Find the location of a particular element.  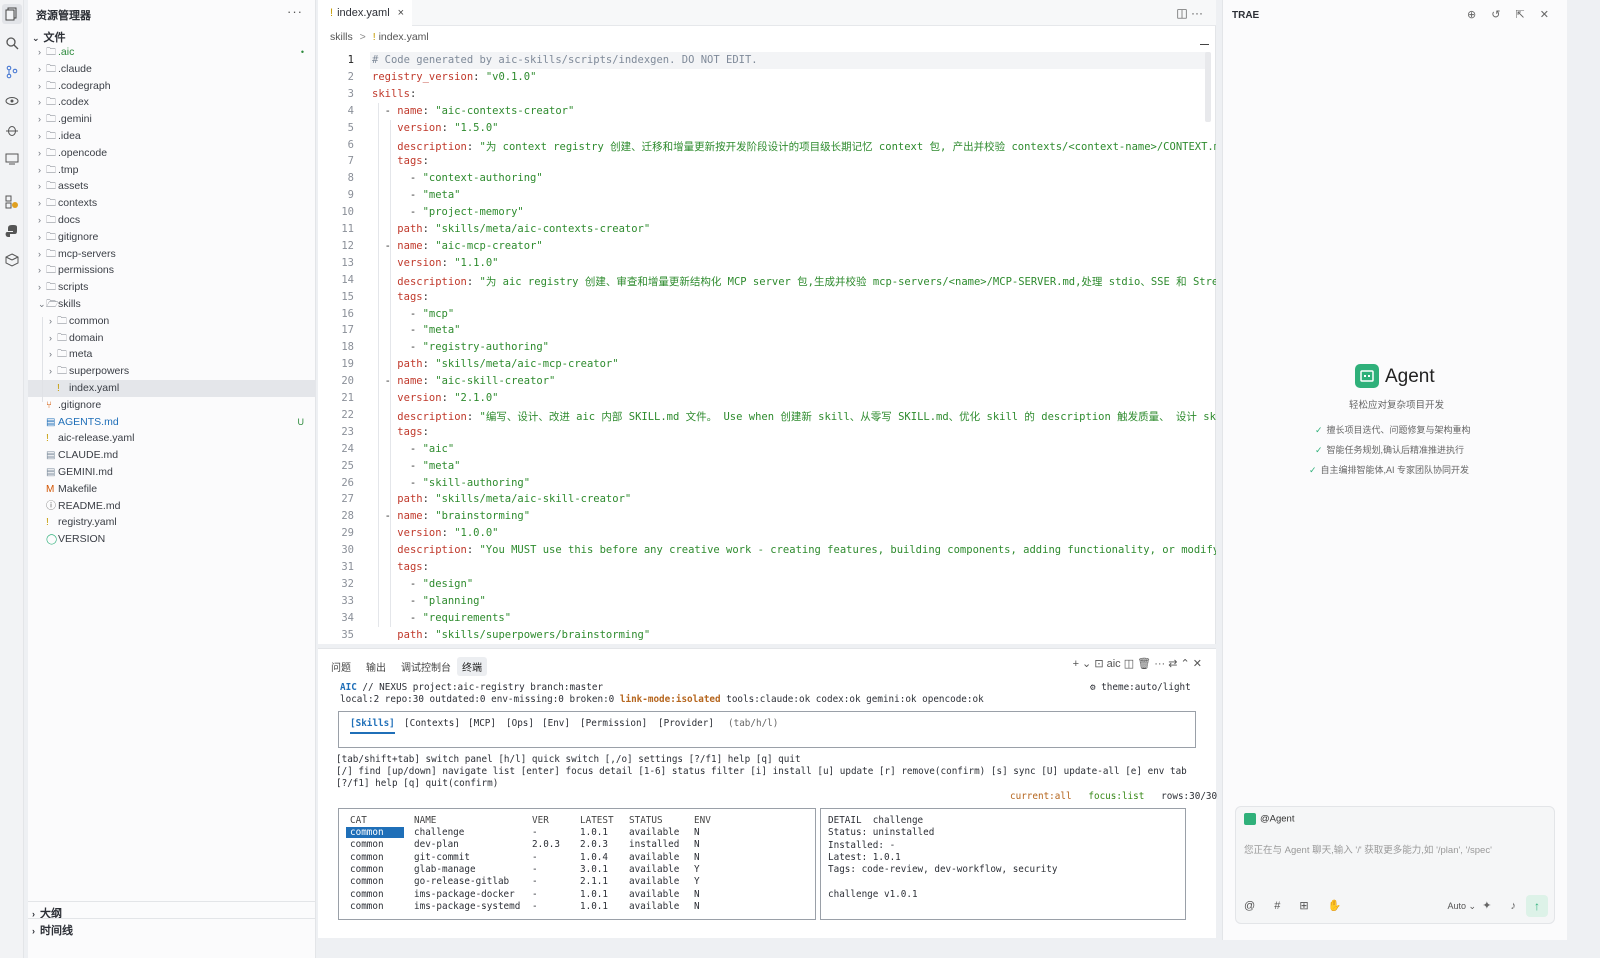

editor-tab-index-yaml: ! index.yaml × is located at coordinates (365, 13).